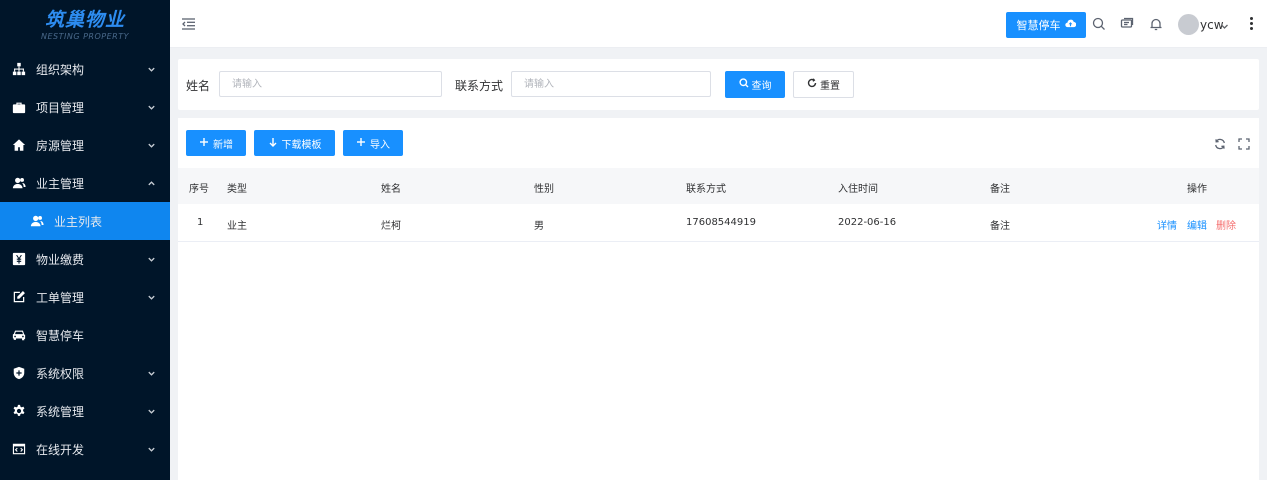 The image size is (1267, 480). I want to click on cell-type: 业主, so click(237, 226).